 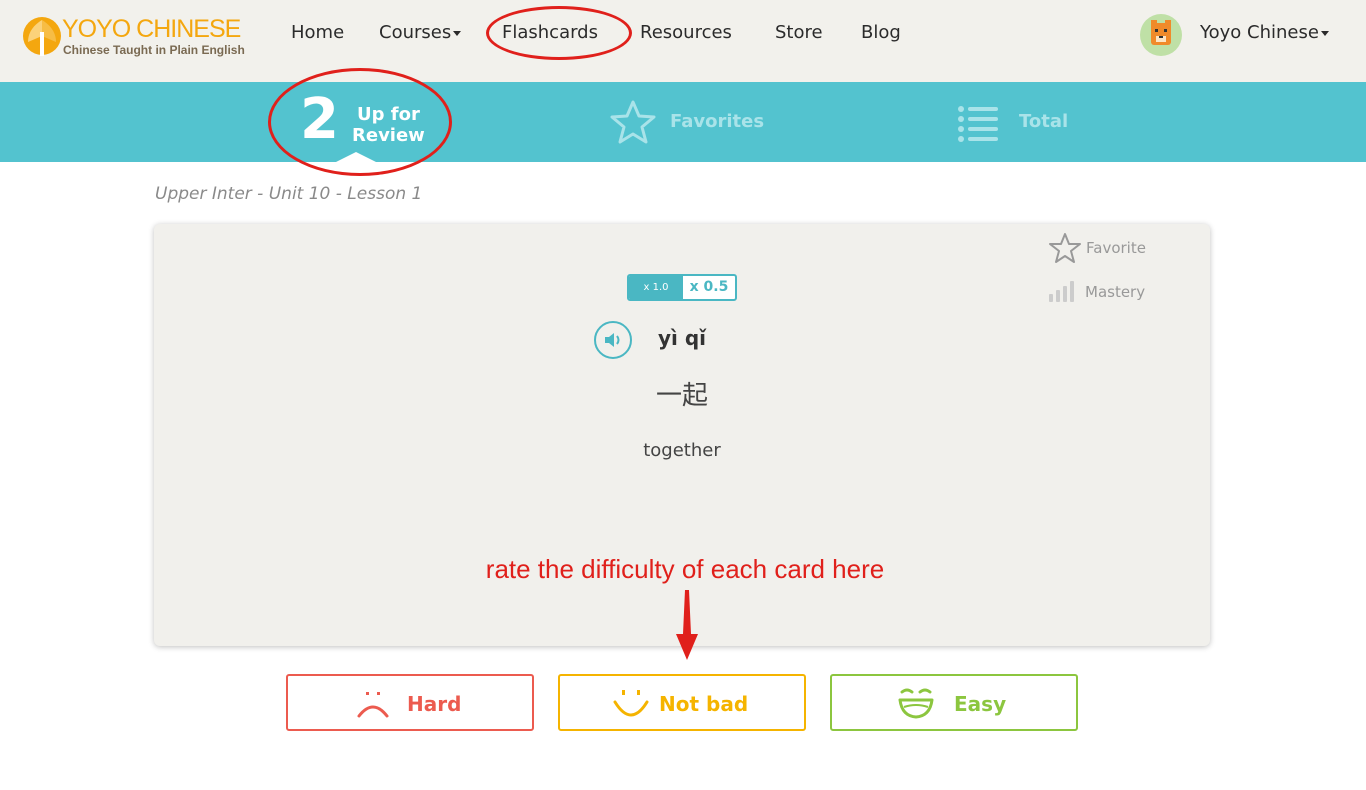 What do you see at coordinates (550, 33) in the screenshot?
I see `nav-flashcards: Flashcards` at bounding box center [550, 33].